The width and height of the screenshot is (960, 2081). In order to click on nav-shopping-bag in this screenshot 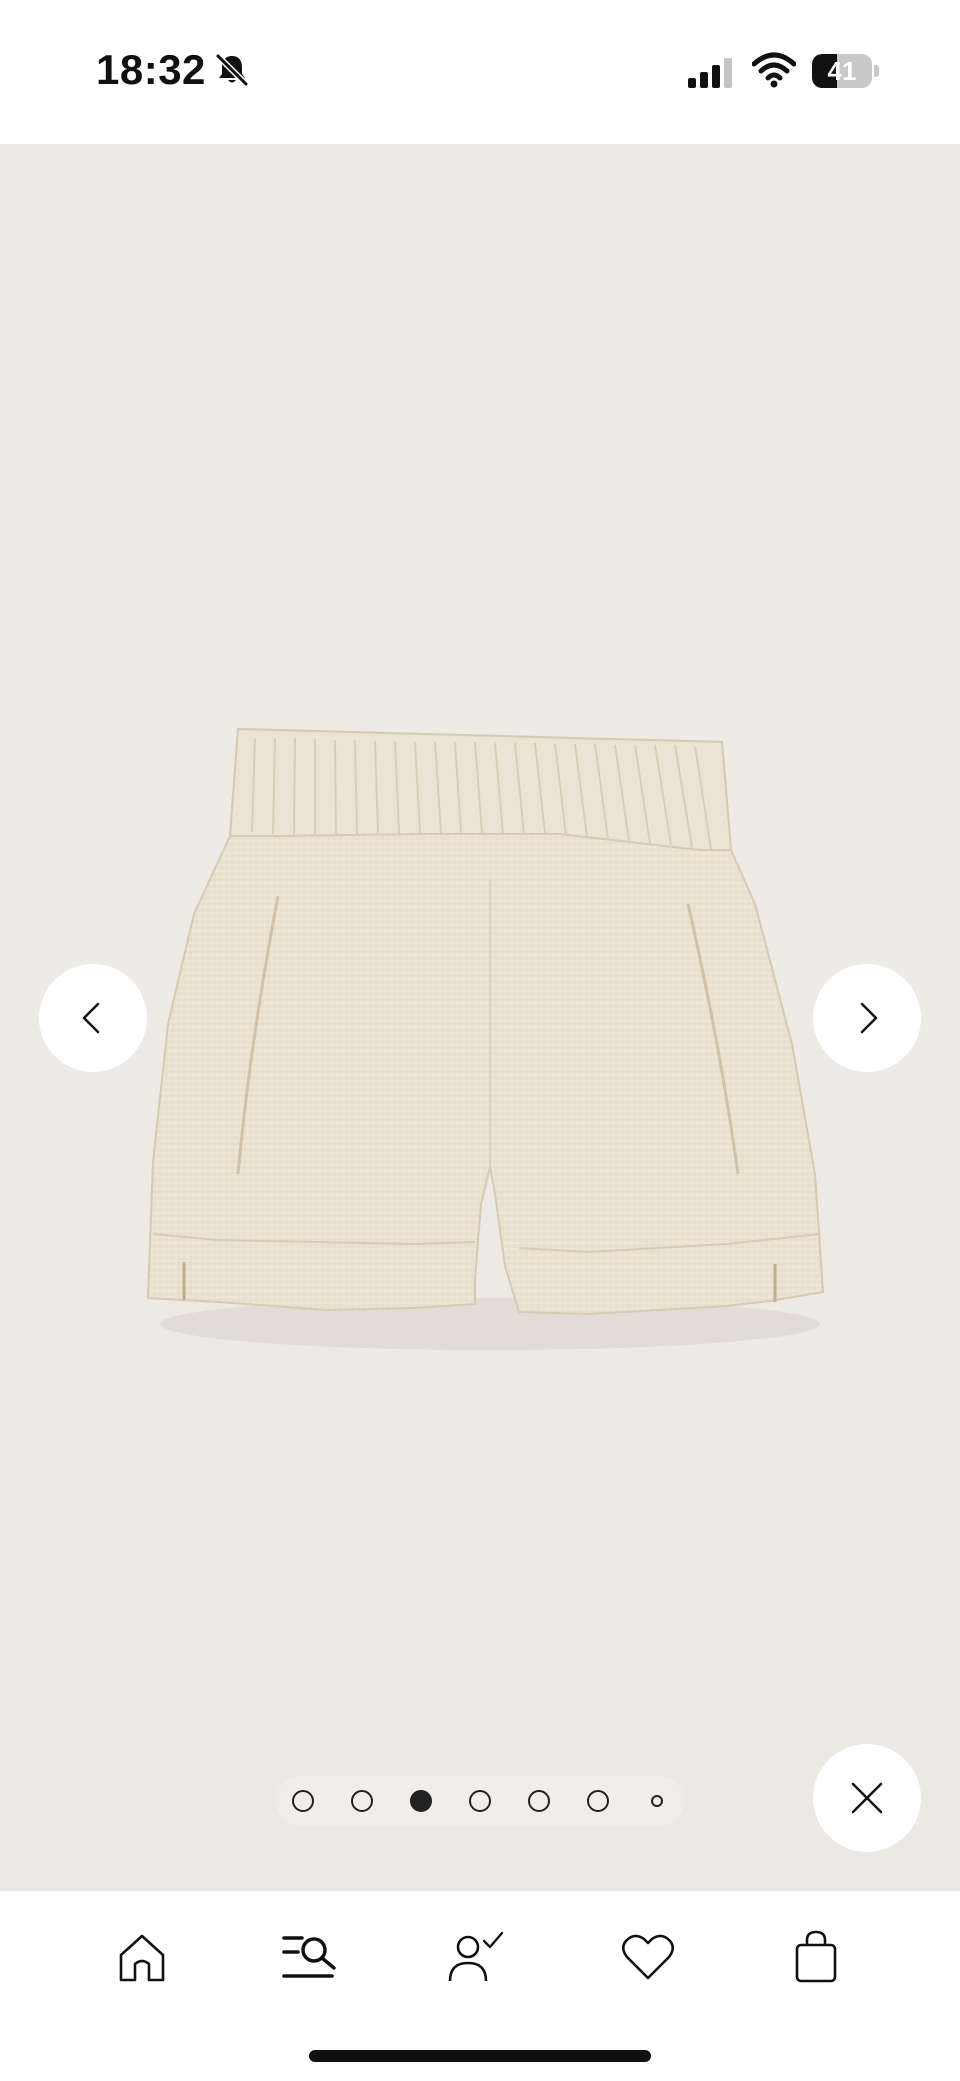, I will do `click(816, 1957)`.